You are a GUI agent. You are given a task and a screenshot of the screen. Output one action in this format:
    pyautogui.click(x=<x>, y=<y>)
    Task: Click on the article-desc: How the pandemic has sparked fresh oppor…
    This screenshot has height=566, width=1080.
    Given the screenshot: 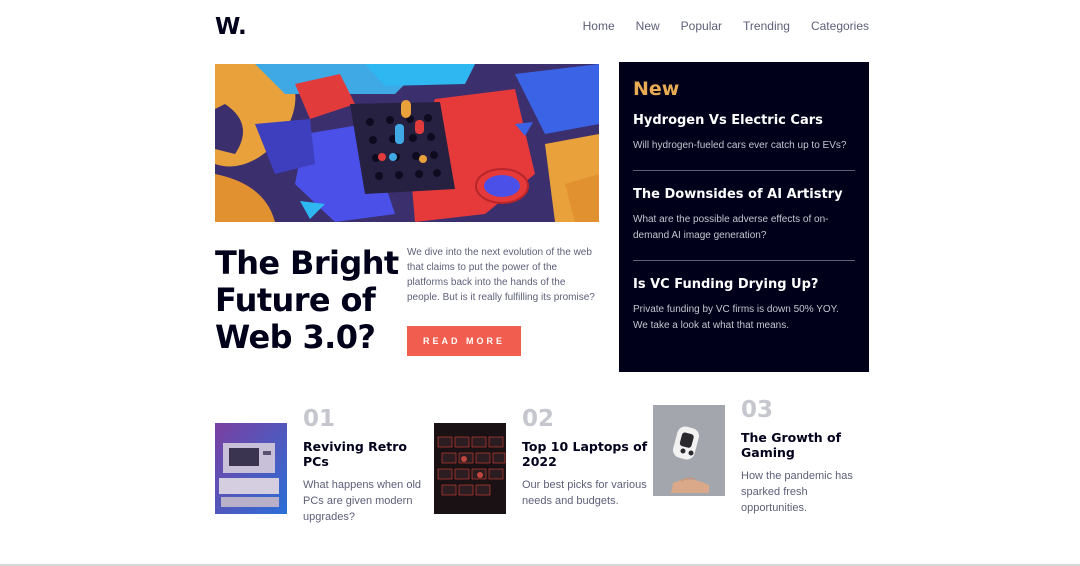 What is the action you would take?
    pyautogui.click(x=797, y=492)
    